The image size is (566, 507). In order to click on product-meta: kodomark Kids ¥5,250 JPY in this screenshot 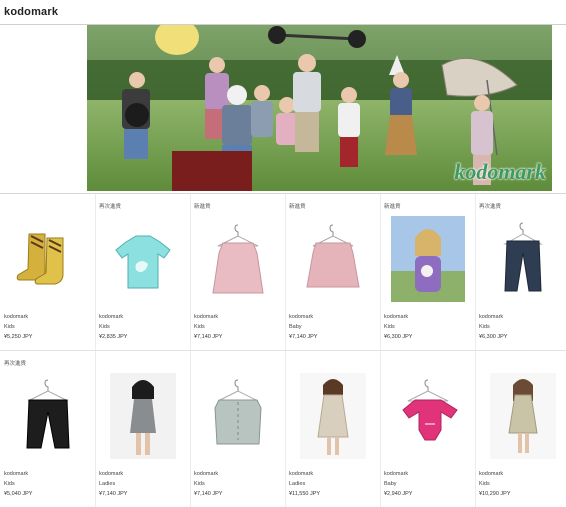, I will do `click(18, 327)`.